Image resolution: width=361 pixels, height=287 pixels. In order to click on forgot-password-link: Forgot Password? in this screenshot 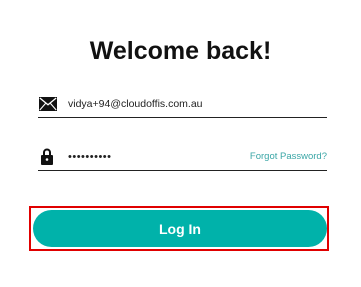, I will do `click(288, 156)`.